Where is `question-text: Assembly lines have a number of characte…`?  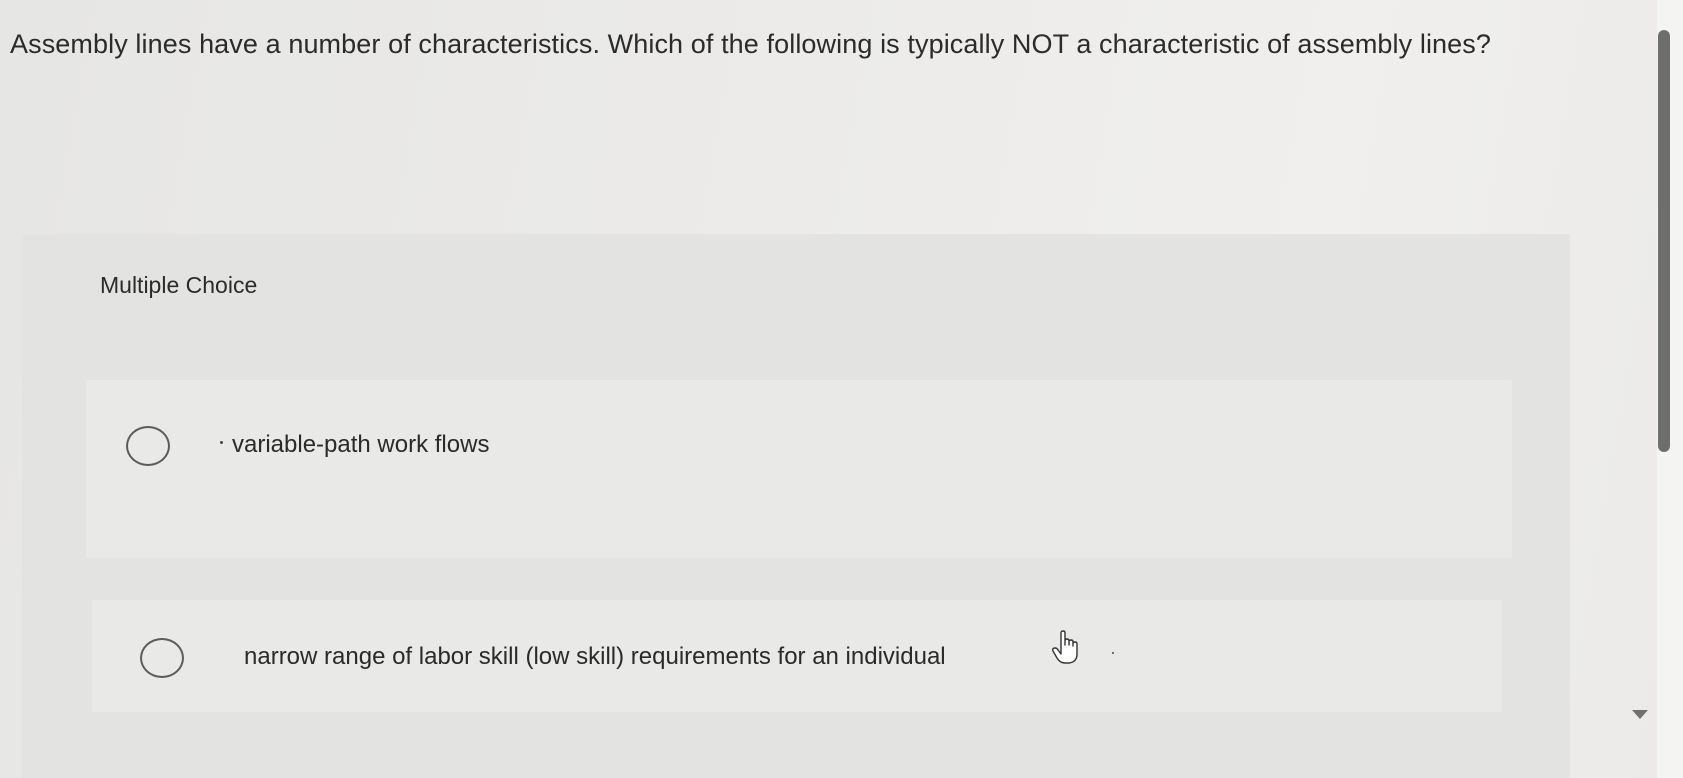
question-text: Assembly lines have a number of characte… is located at coordinates (750, 44).